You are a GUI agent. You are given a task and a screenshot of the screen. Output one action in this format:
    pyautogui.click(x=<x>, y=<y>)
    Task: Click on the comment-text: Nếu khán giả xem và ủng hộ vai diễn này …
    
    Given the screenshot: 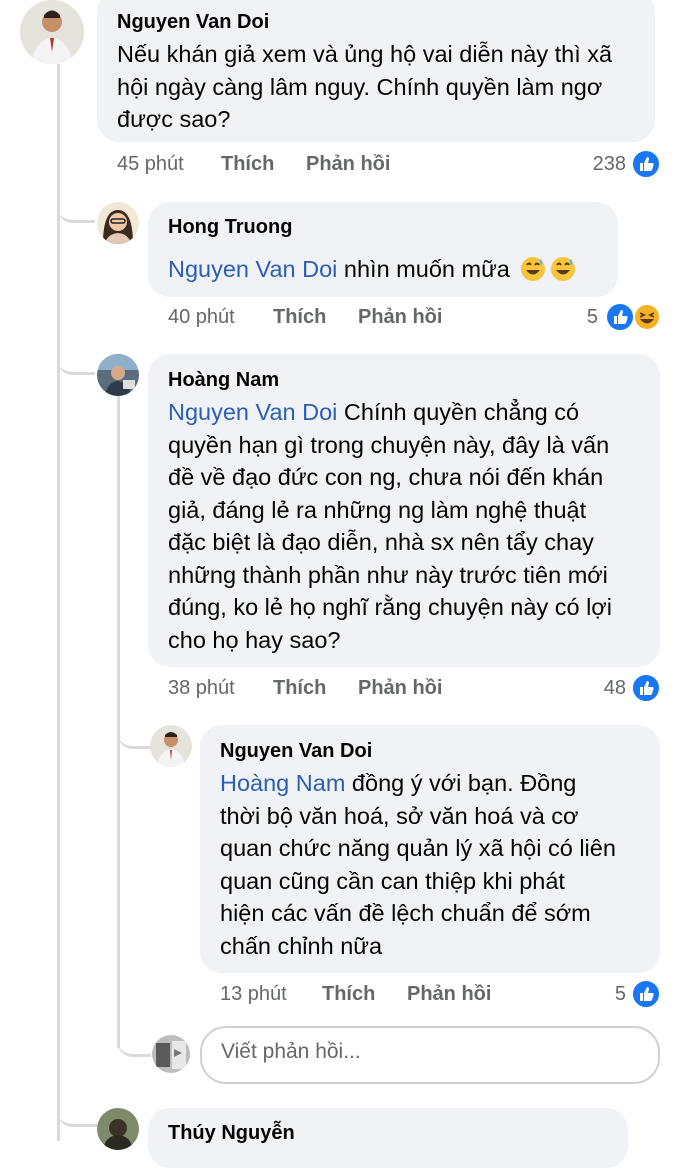 What is the action you would take?
    pyautogui.click(x=365, y=86)
    